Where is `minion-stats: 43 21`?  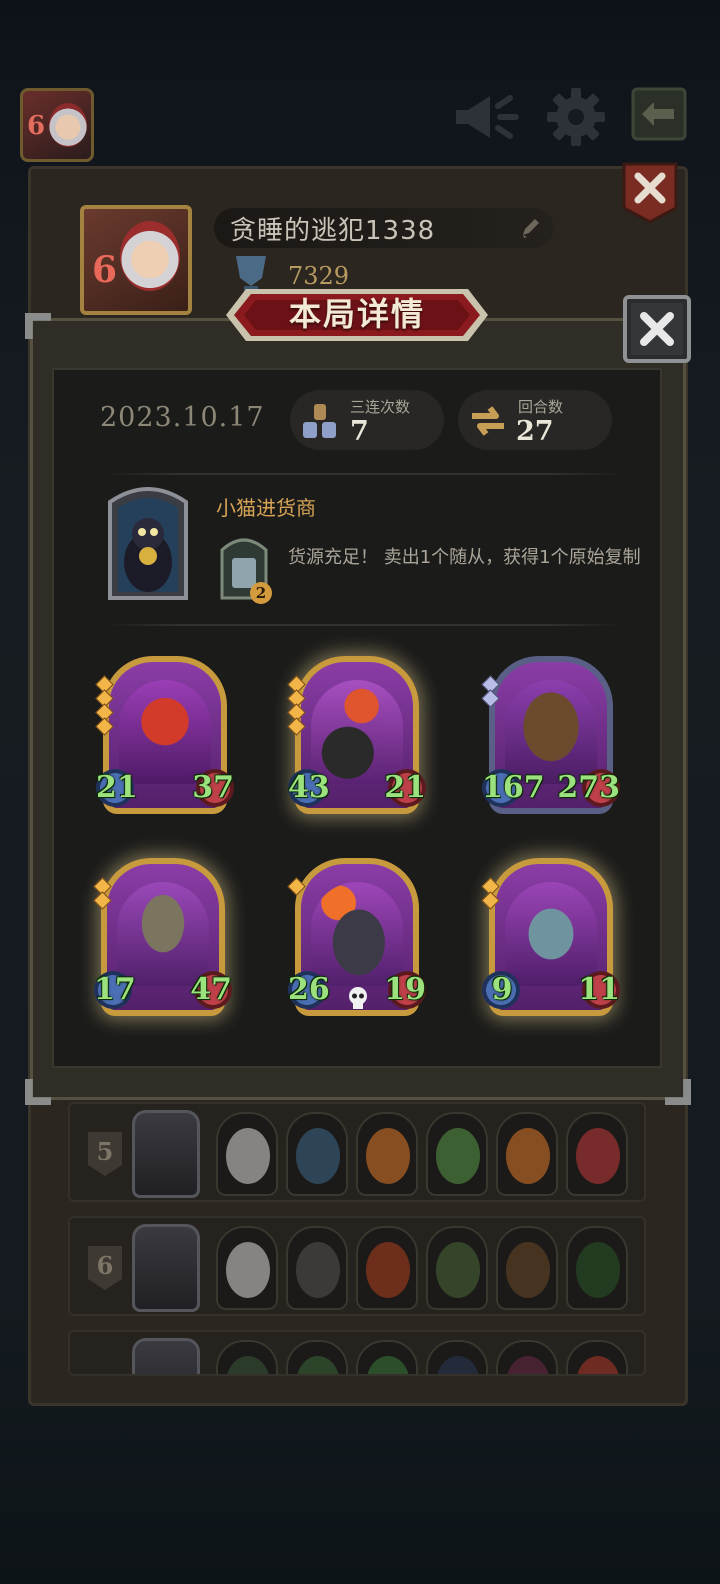 minion-stats: 43 21 is located at coordinates (357, 741).